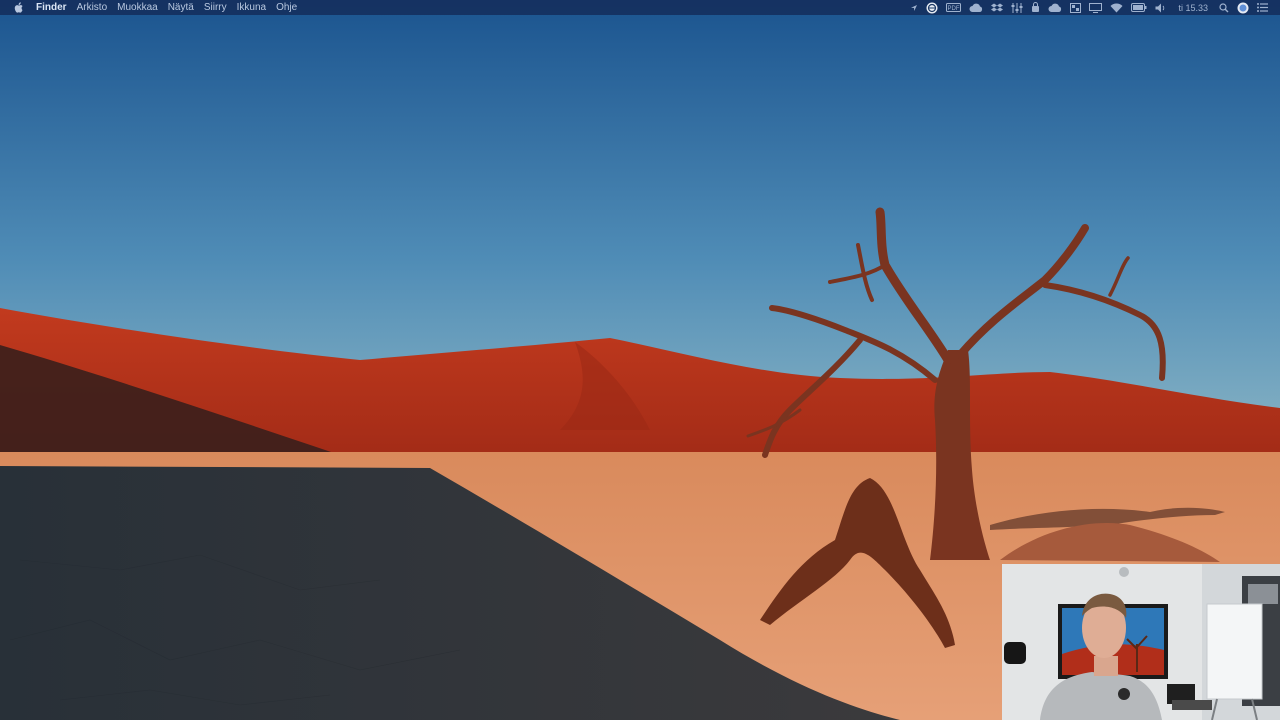 The height and width of the screenshot is (720, 1280). I want to click on equalizer-icon, so click(1017, 7).